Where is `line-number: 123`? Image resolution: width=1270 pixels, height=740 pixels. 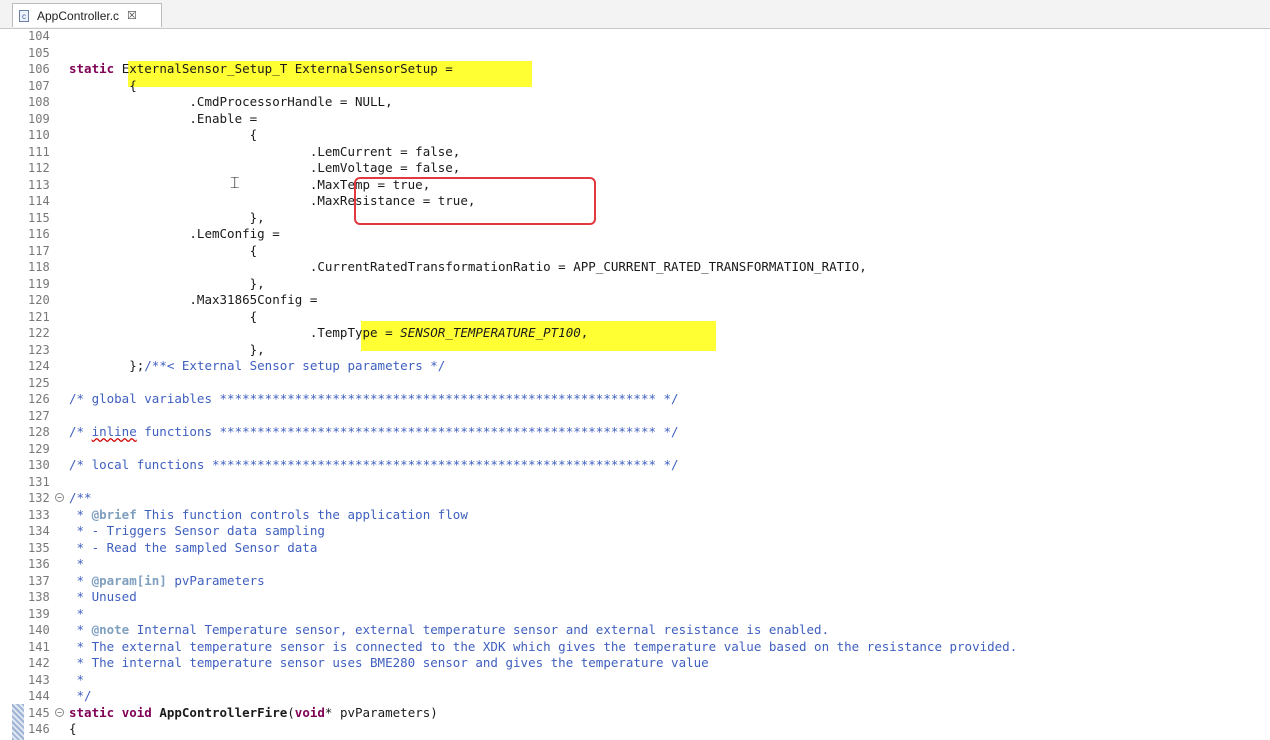
line-number: 123 is located at coordinates (39, 349).